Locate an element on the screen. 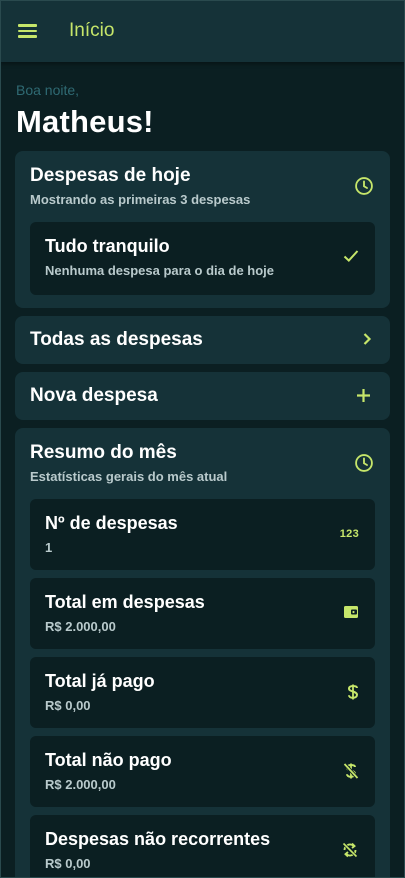 This screenshot has width=405, height=878. dollar-icon is located at coordinates (353, 694).